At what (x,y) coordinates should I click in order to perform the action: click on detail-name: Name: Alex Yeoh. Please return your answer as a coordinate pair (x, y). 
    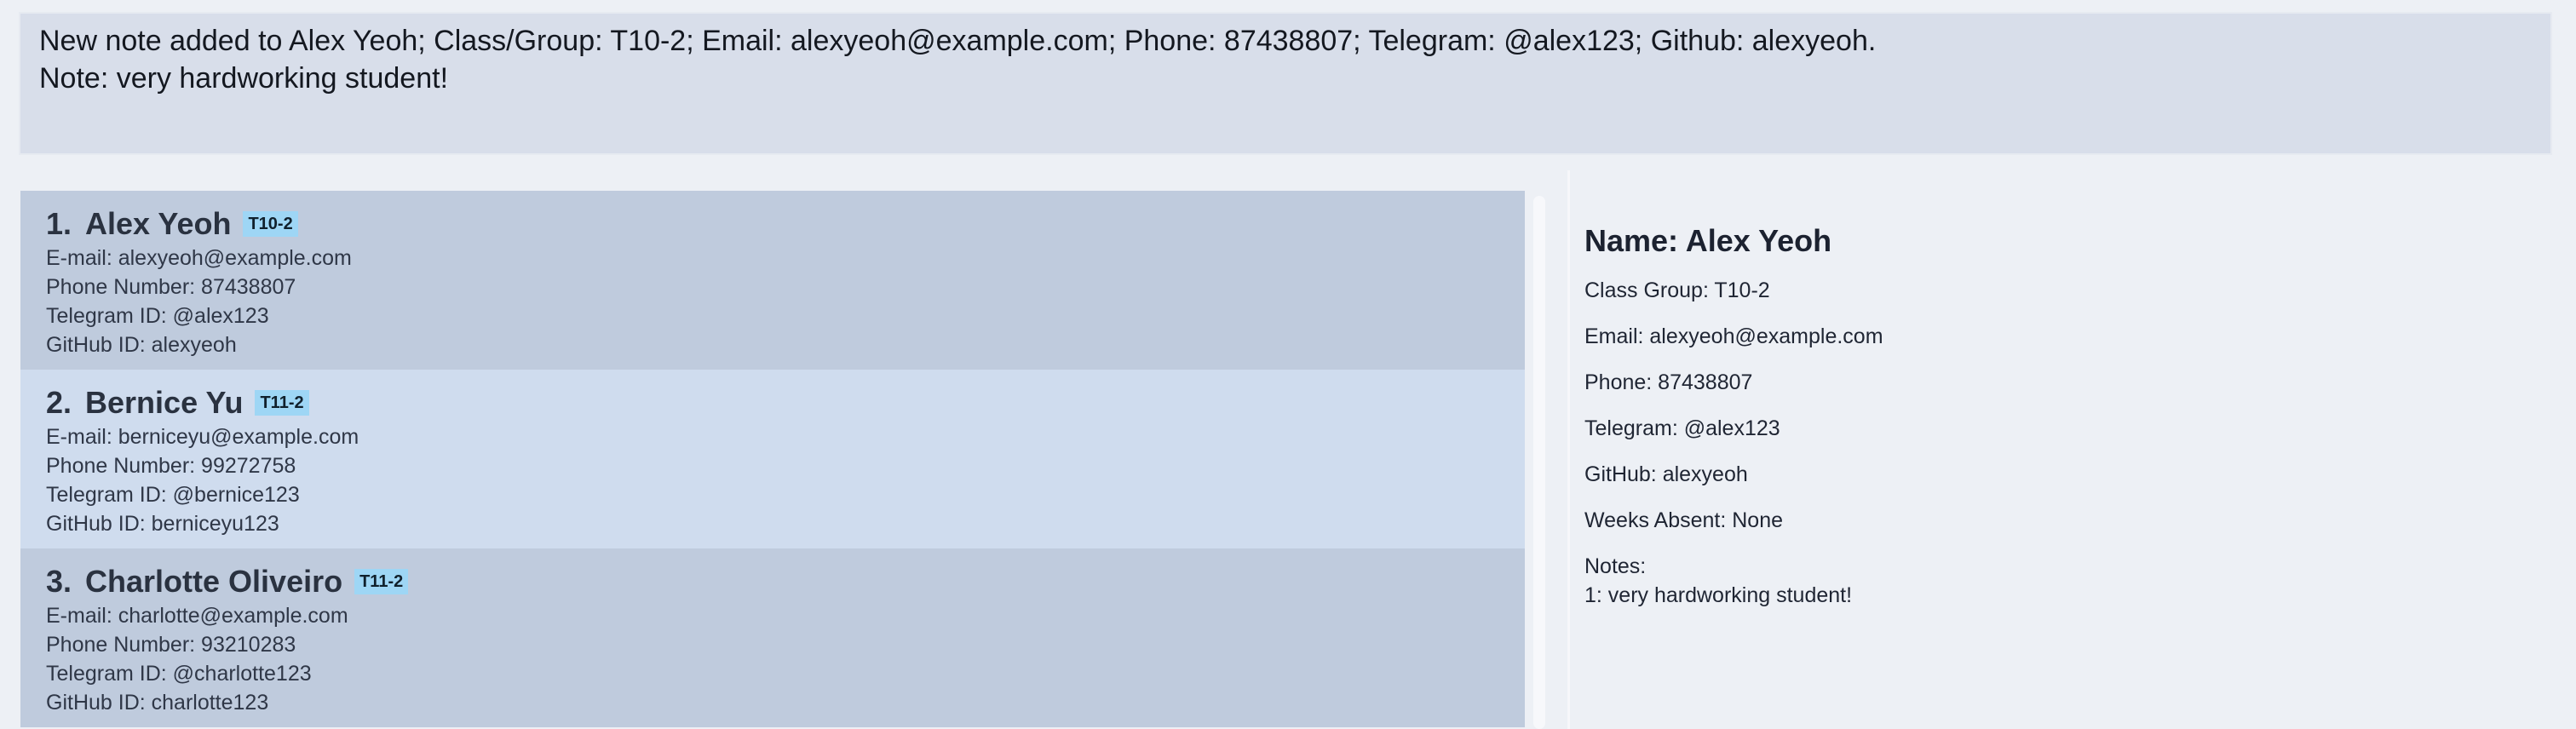
    Looking at the image, I should click on (1708, 241).